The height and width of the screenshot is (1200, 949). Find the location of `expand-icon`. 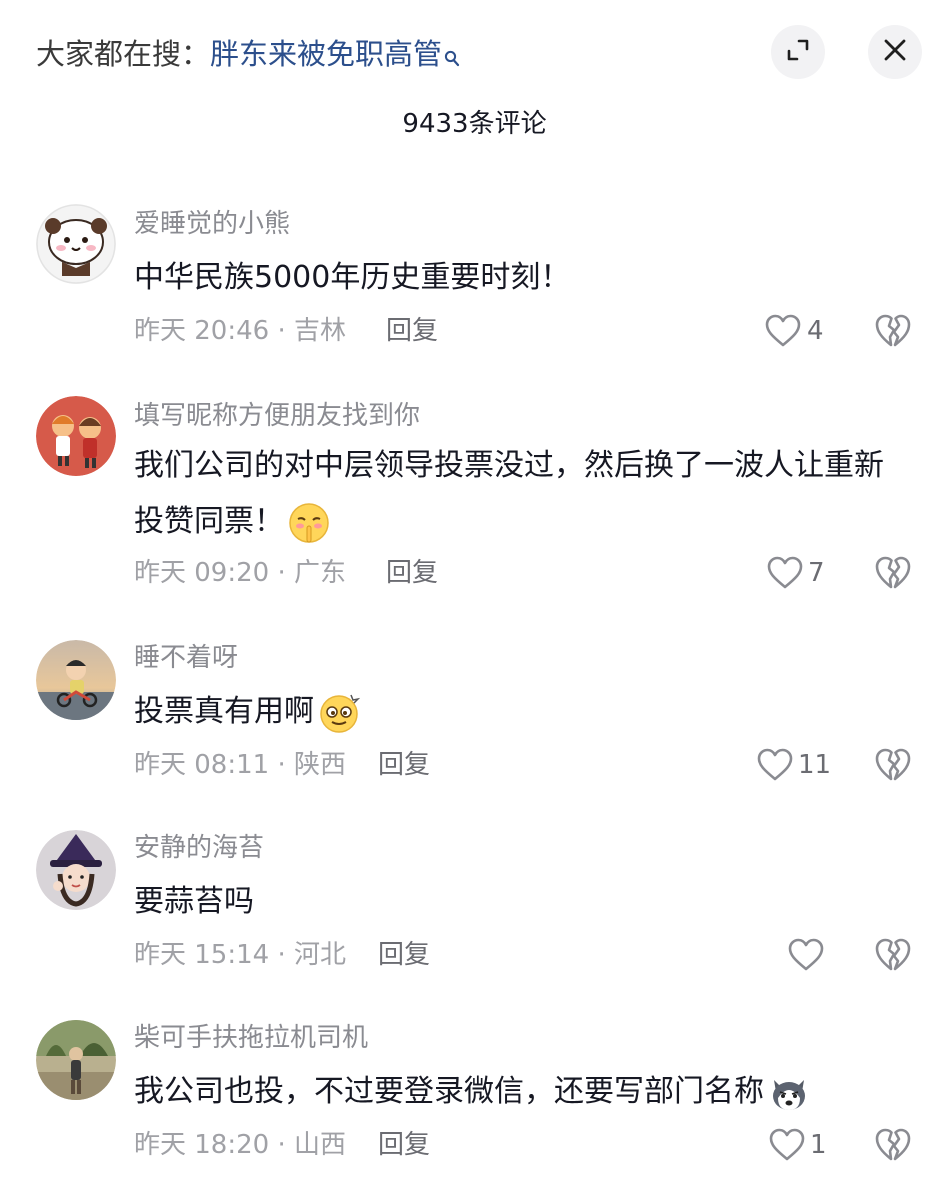

expand-icon is located at coordinates (798, 52).